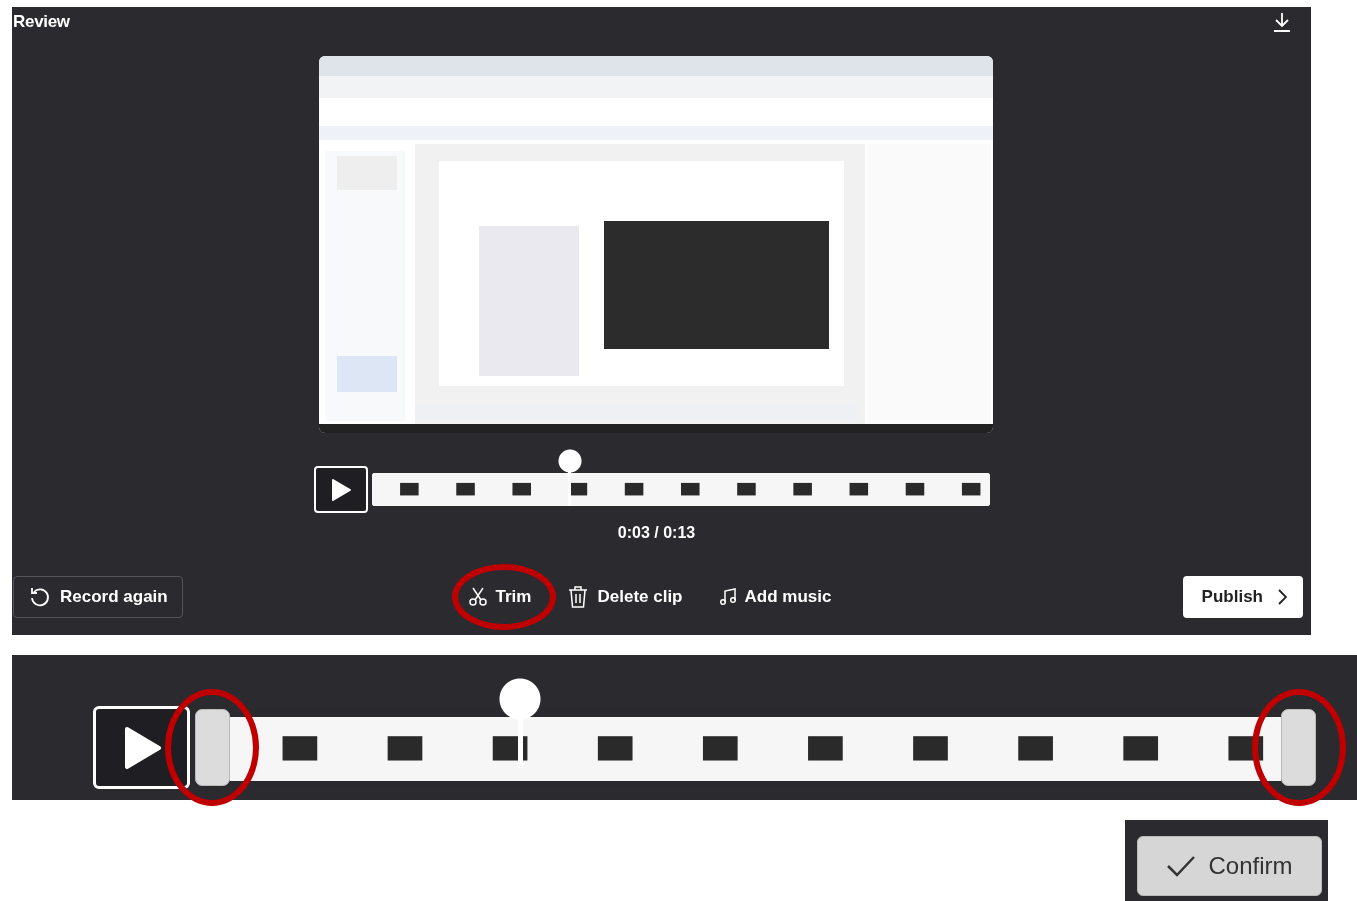 This screenshot has width=1357, height=901. I want to click on confirm-button: Confirm, so click(1229, 866).